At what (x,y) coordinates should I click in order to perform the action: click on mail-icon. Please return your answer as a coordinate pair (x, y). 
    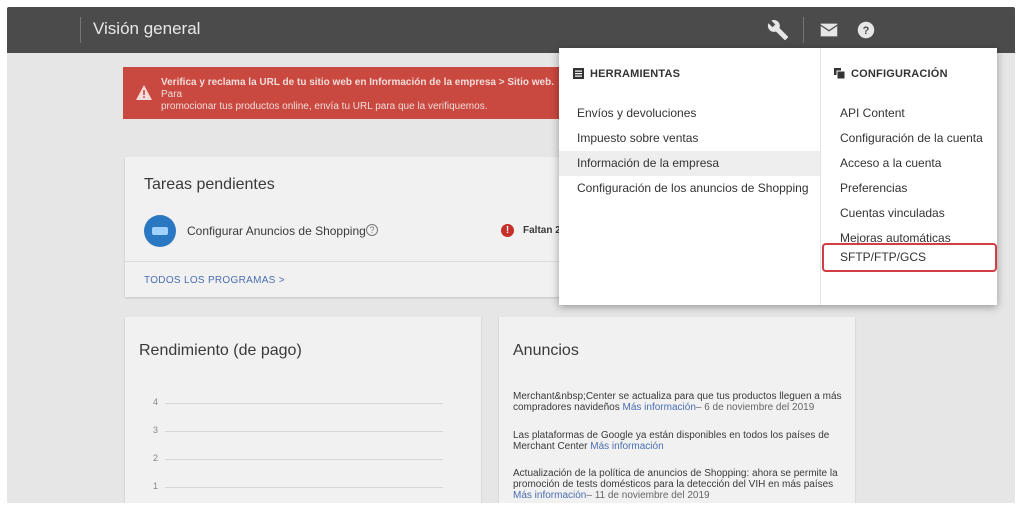
    Looking at the image, I should click on (829, 30).